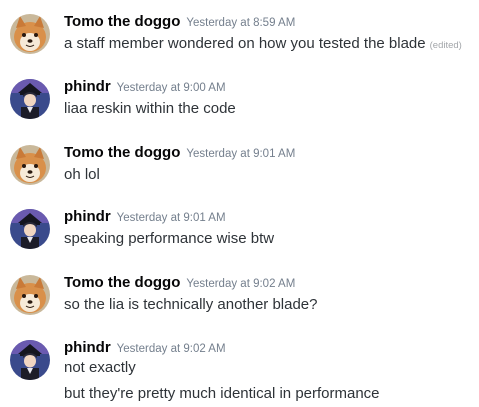 Image resolution: width=479 pixels, height=407 pixels. Describe the element at coordinates (445, 45) in the screenshot. I see `edited-label: (edited)` at that location.